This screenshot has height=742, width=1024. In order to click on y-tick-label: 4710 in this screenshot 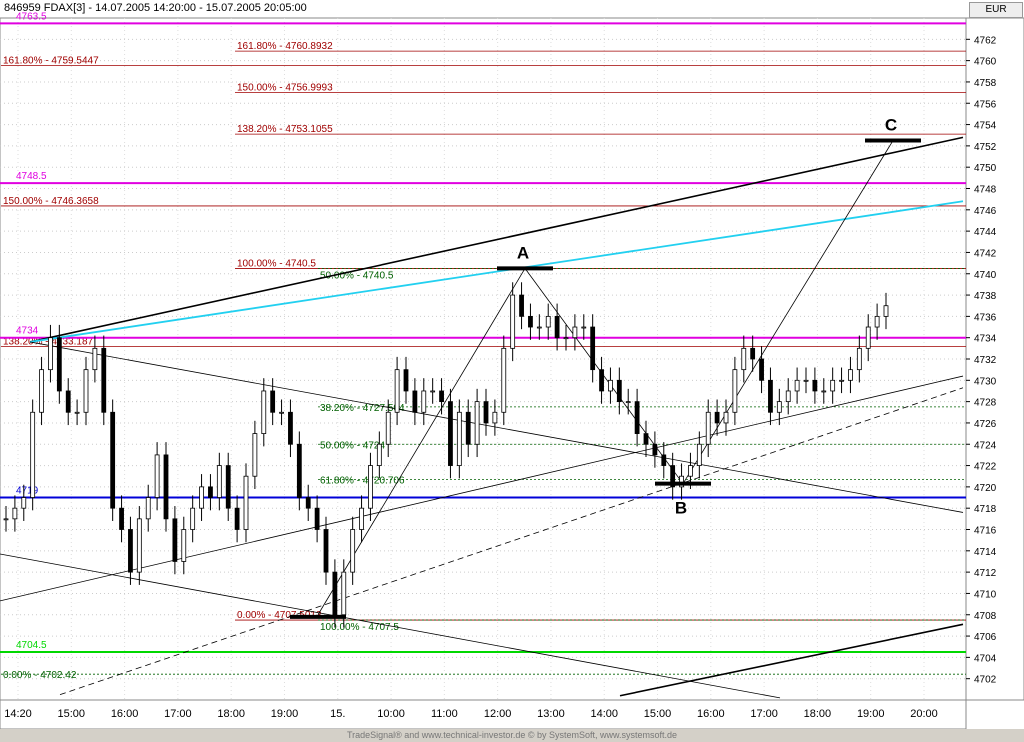, I will do `click(985, 594)`.